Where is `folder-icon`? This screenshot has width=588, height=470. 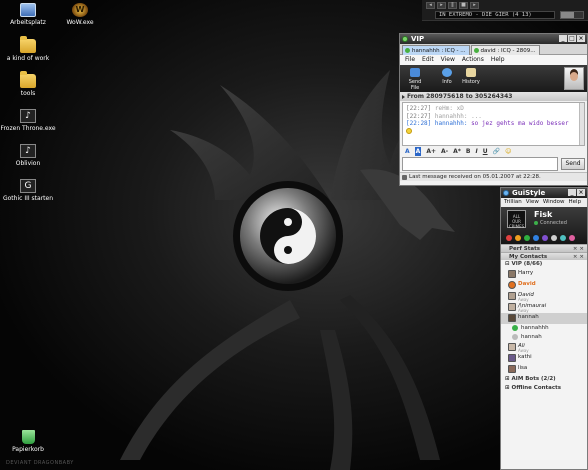
folder-icon is located at coordinates (28, 44).